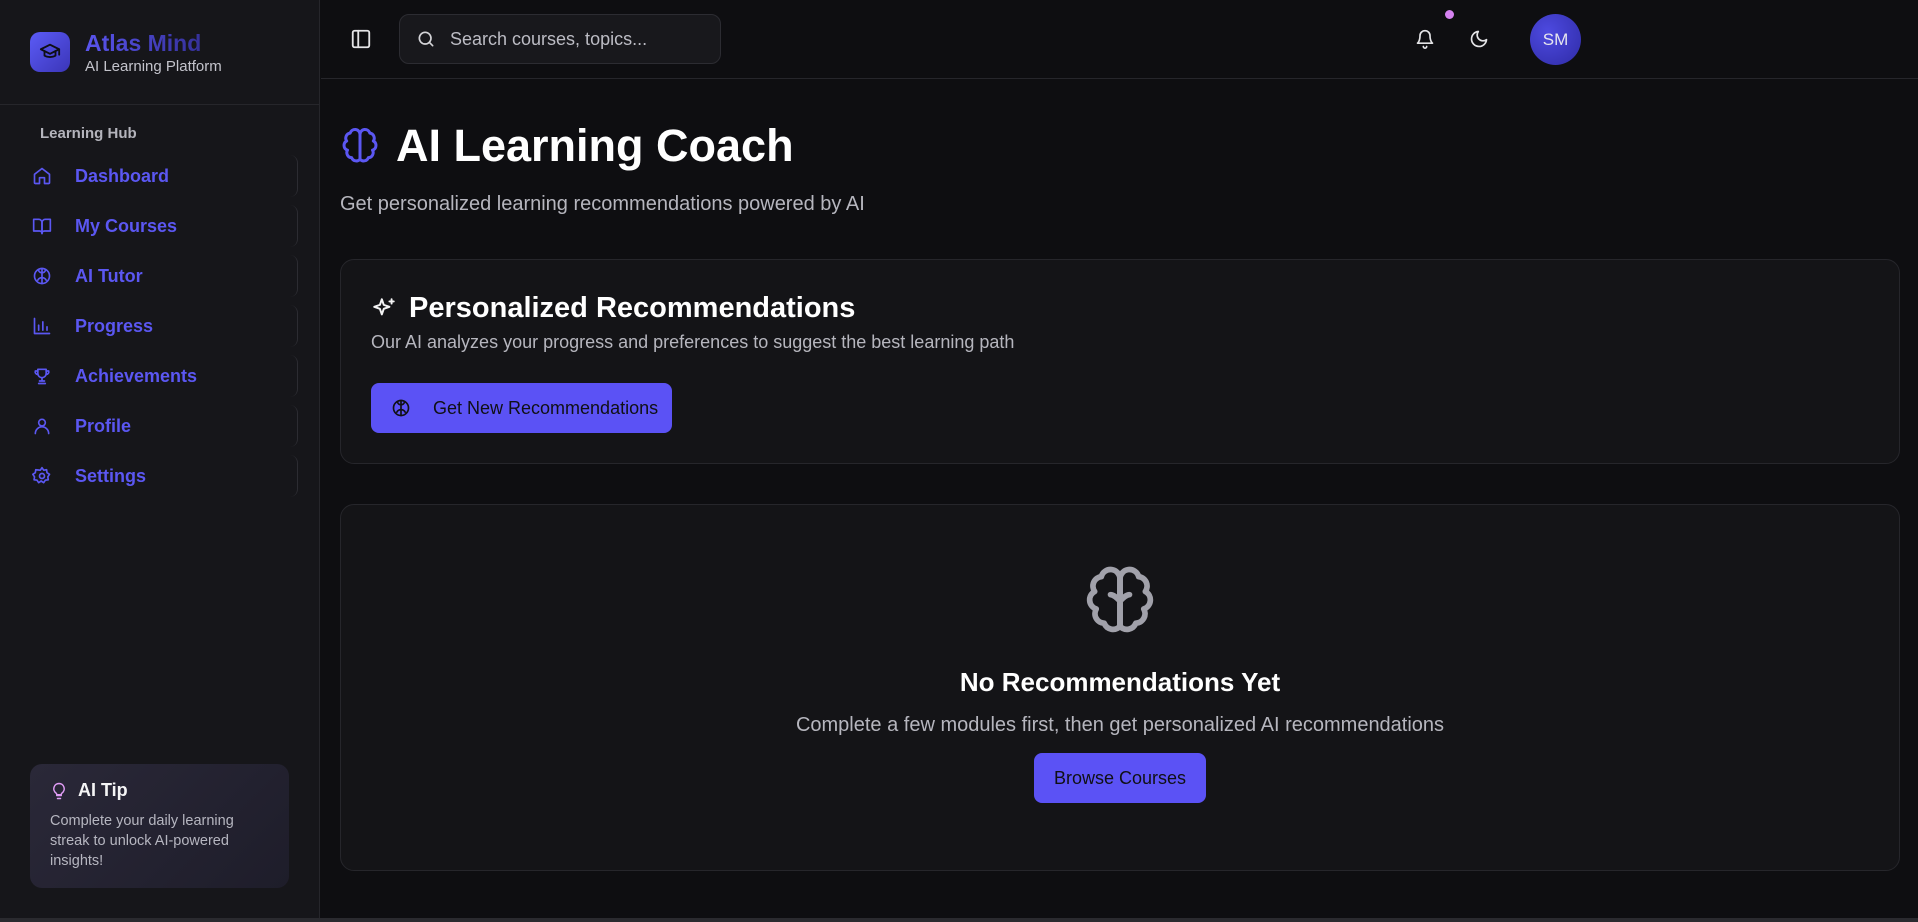  What do you see at coordinates (42, 226) in the screenshot?
I see `book-open-icon` at bounding box center [42, 226].